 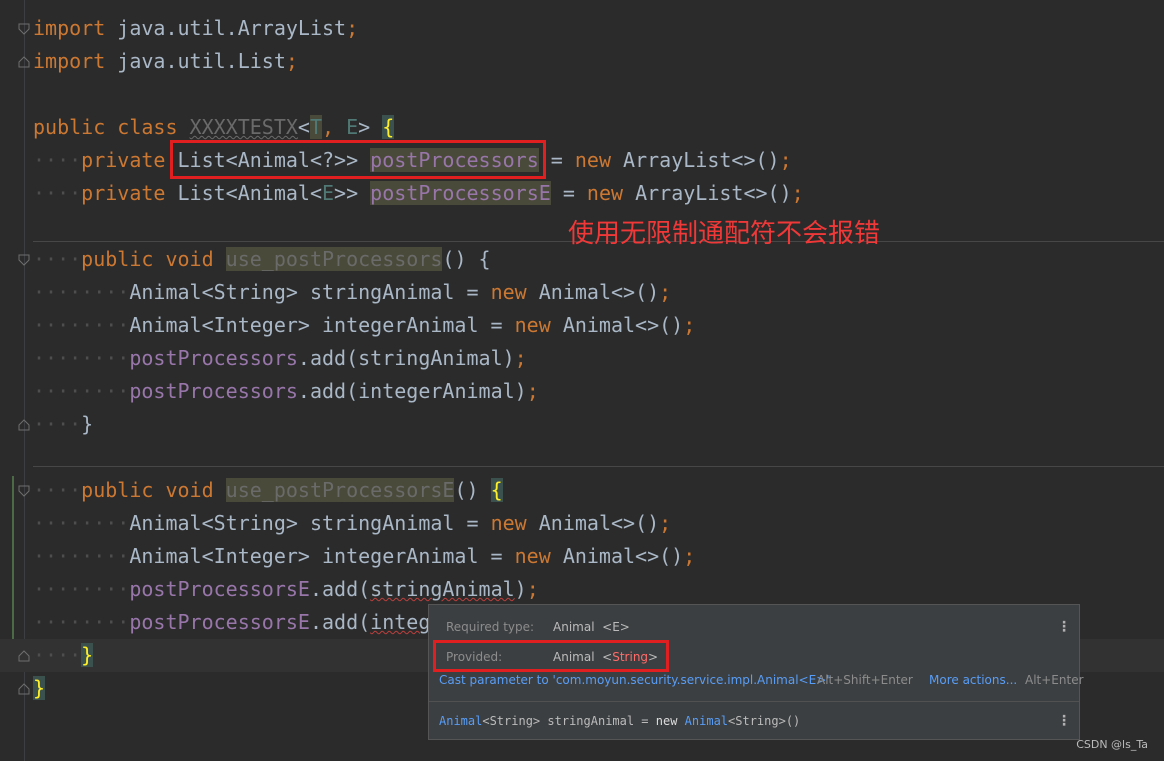 What do you see at coordinates (243, 127) in the screenshot?
I see `class-name: XXXXTESTX` at bounding box center [243, 127].